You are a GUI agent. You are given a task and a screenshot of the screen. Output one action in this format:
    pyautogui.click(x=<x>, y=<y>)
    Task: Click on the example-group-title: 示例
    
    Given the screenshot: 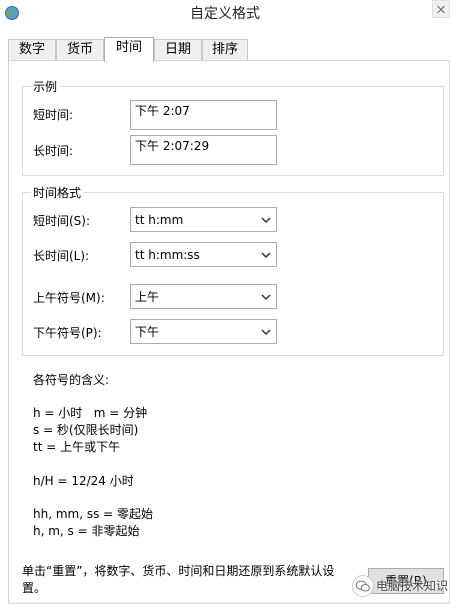 What is the action you would take?
    pyautogui.click(x=45, y=86)
    